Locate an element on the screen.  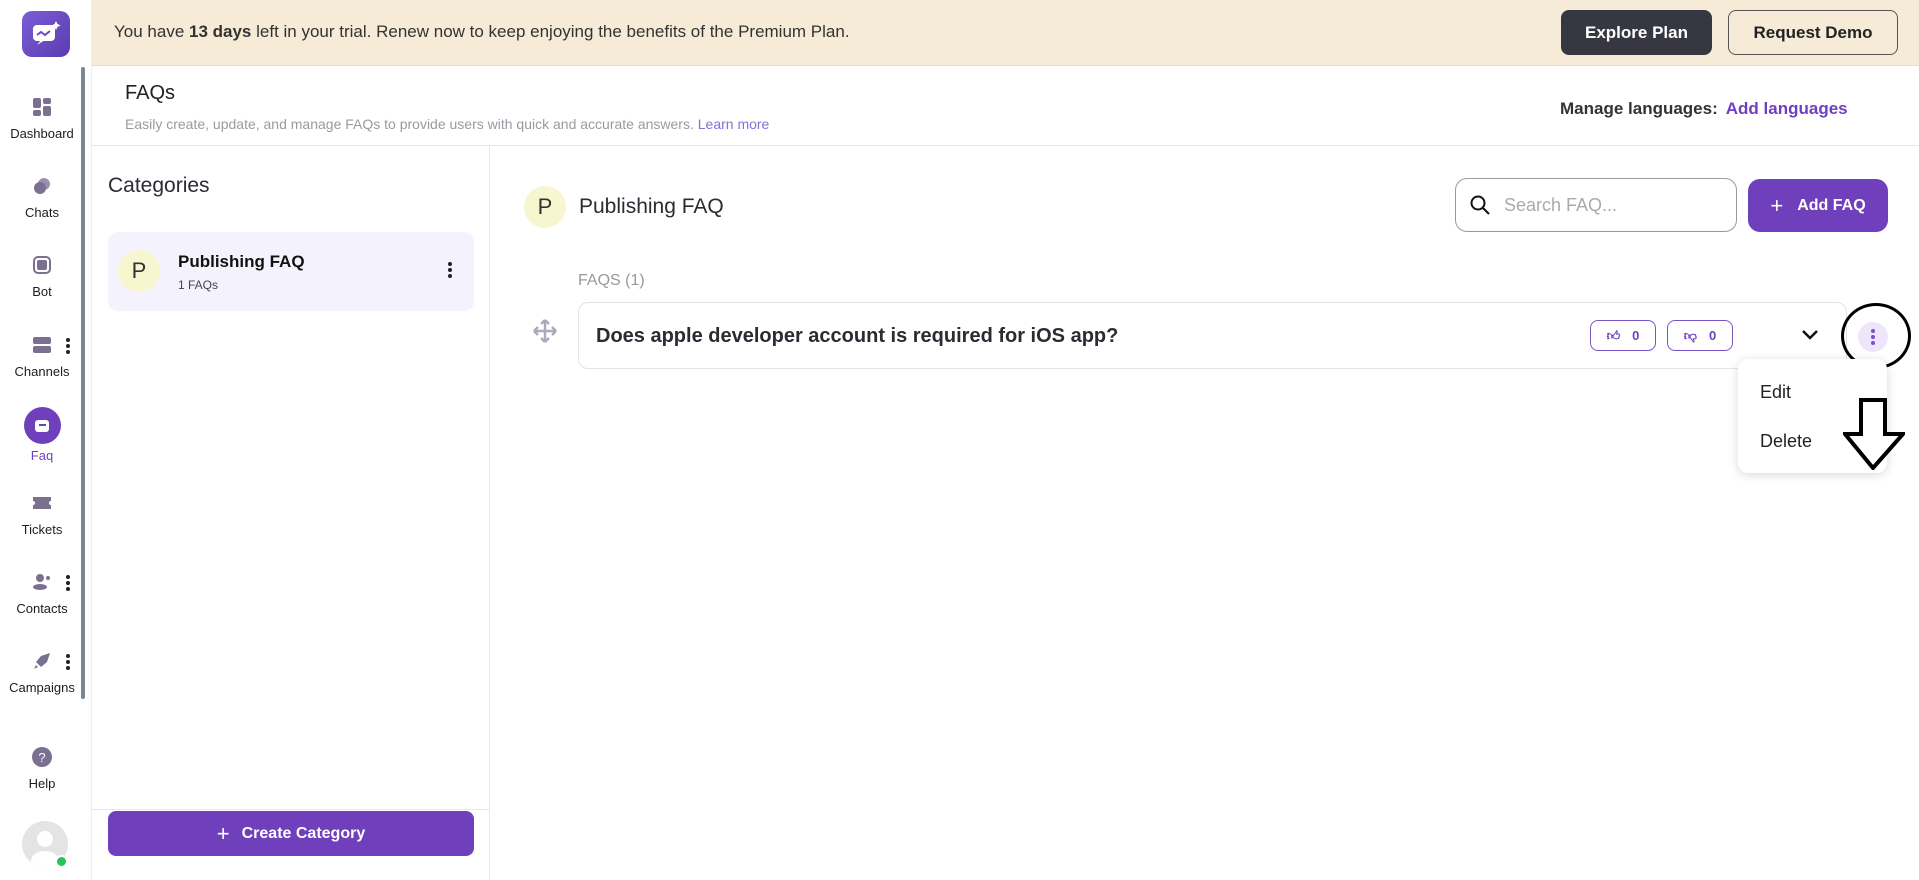
app-logo is located at coordinates (46, 34).